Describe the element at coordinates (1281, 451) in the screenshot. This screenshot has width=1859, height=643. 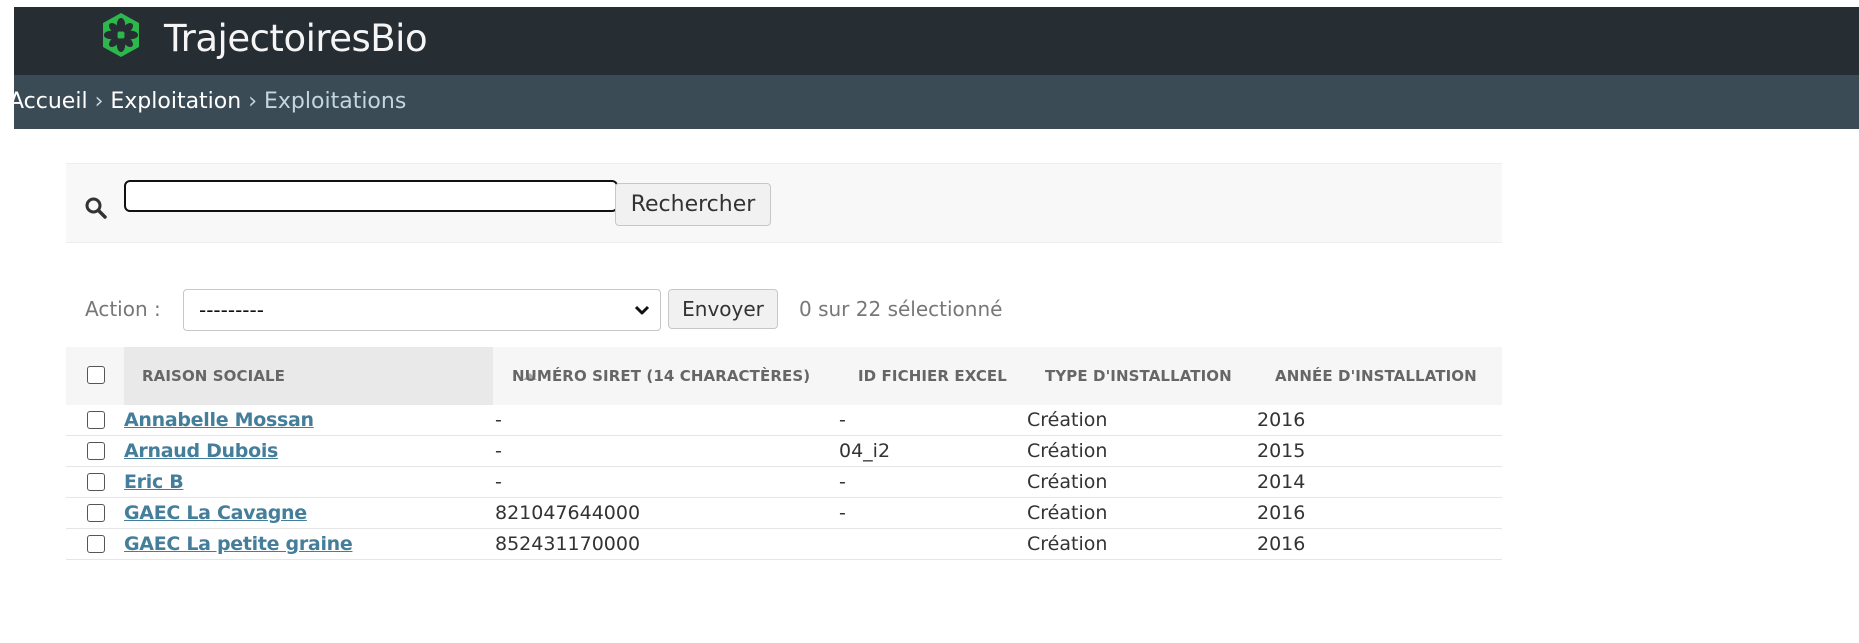
I see `row-annee-installation: 2015` at that location.